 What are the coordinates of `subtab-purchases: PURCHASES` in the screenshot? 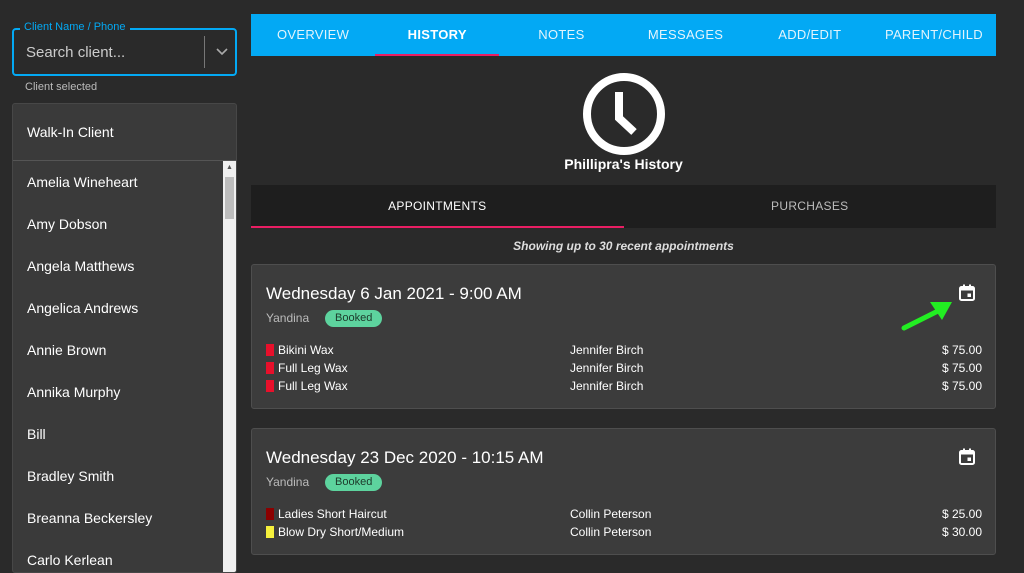 It's located at (810, 206).